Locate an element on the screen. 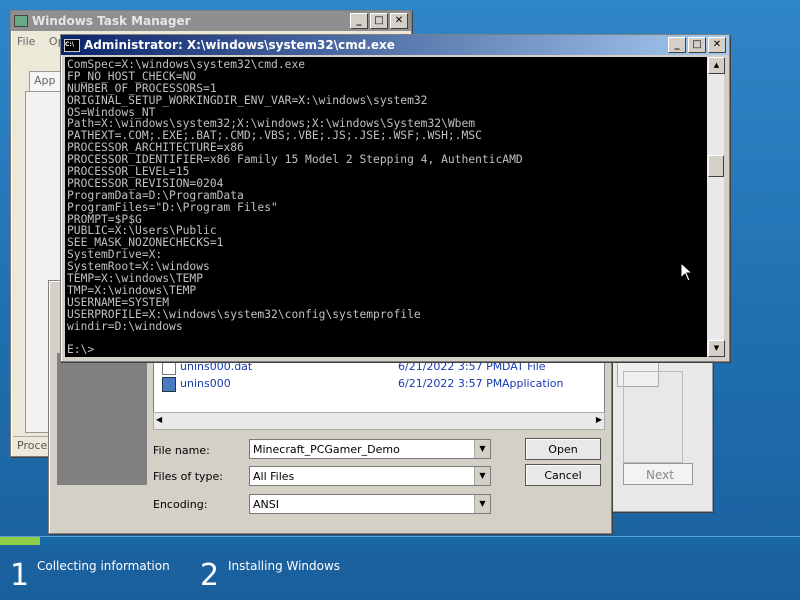 The width and height of the screenshot is (800, 600). step-1-number: 1 is located at coordinates (20, 575).